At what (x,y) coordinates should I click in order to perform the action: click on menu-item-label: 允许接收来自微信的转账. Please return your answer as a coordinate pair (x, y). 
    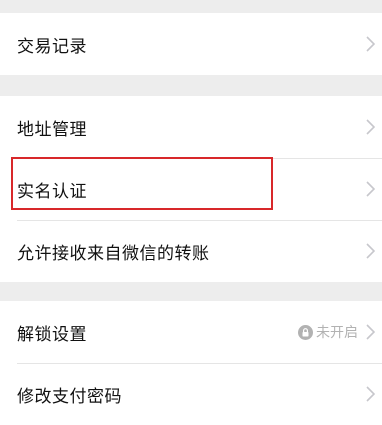
    Looking at the image, I should click on (113, 253).